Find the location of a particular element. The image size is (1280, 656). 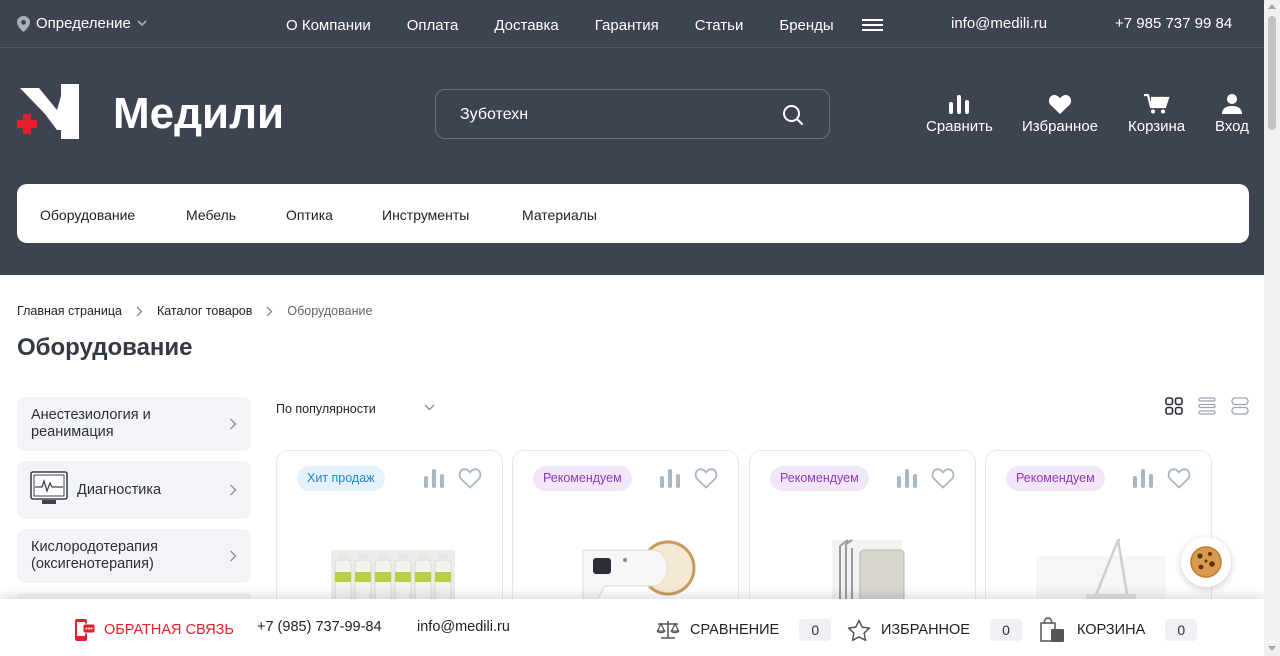

cart-icon is located at coordinates (1156, 104).